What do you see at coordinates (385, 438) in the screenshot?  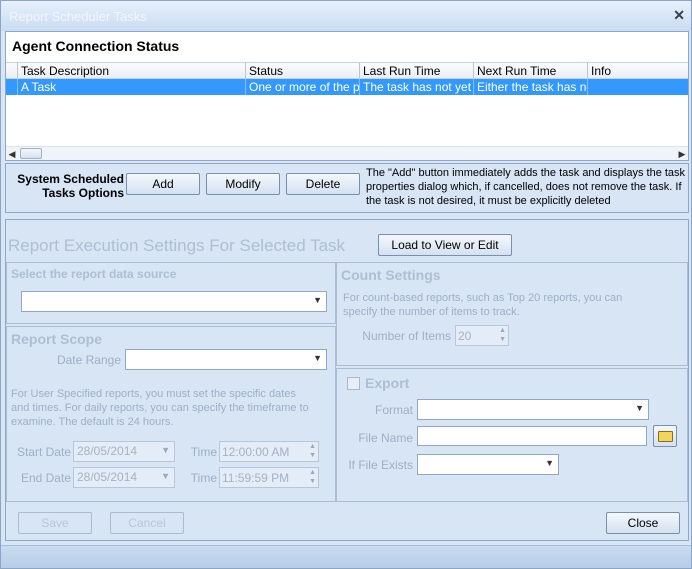 I see `file-name-label: File Name` at bounding box center [385, 438].